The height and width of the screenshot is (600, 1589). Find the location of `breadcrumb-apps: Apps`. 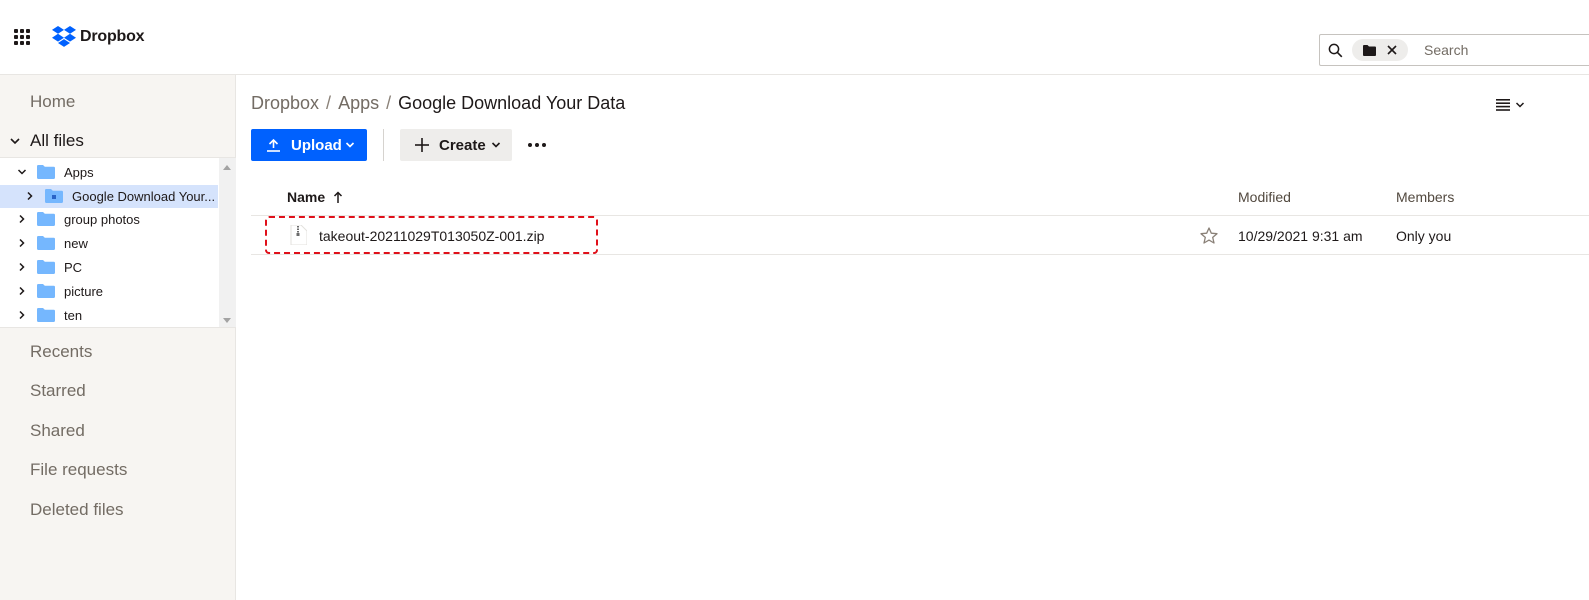

breadcrumb-apps: Apps is located at coordinates (358, 103).